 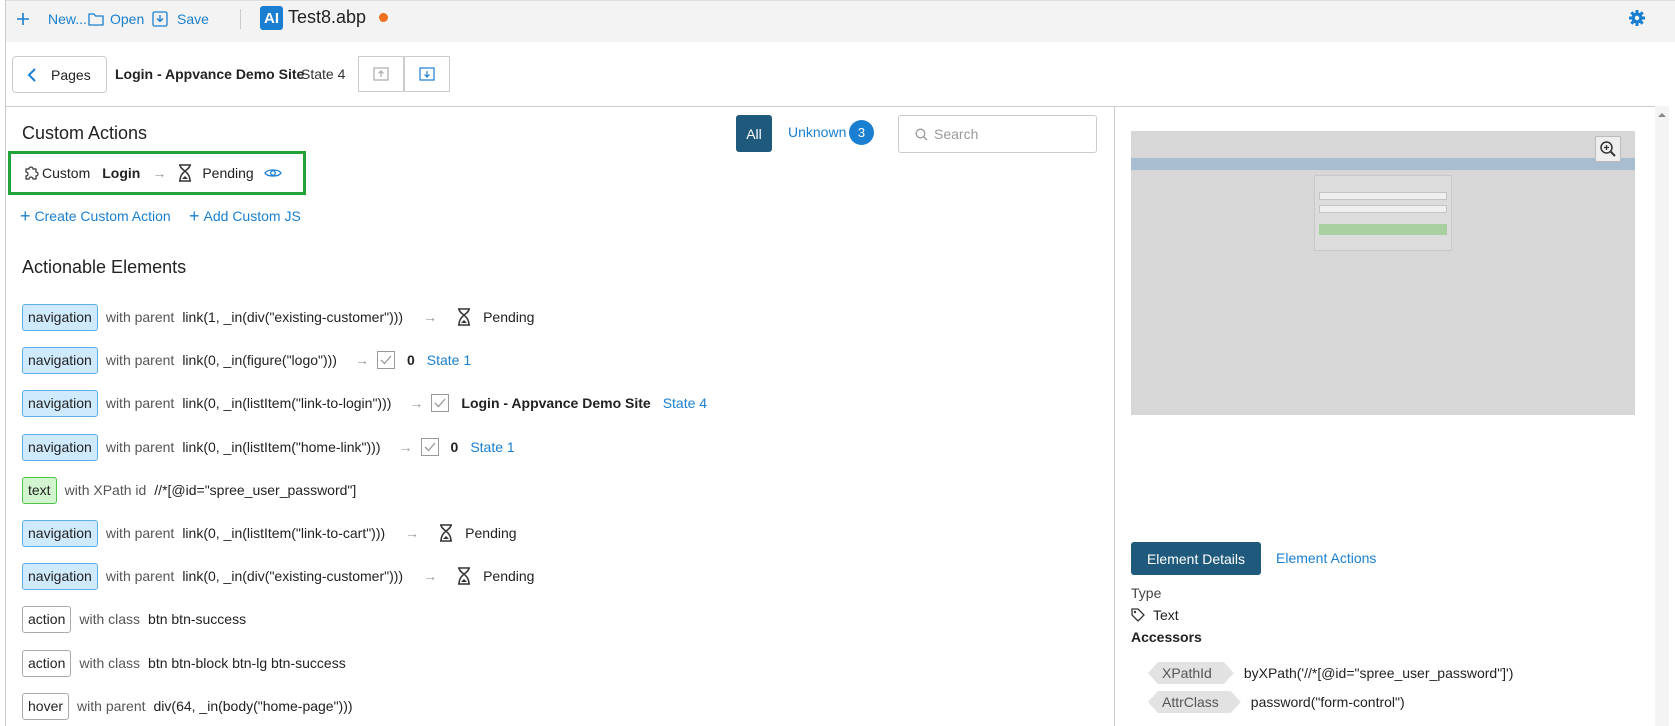 I want to click on element-selector: link(0, _in(div("existing-customer"))), so click(x=293, y=576).